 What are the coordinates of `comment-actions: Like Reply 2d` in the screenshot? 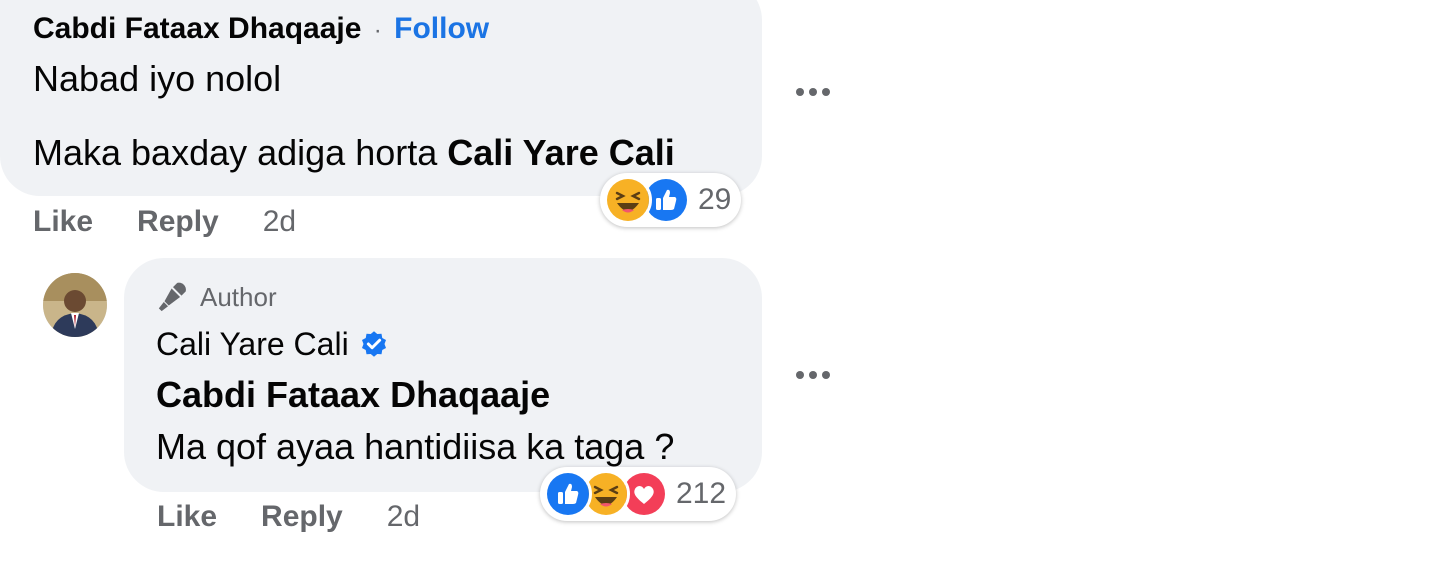 It's located at (164, 222).